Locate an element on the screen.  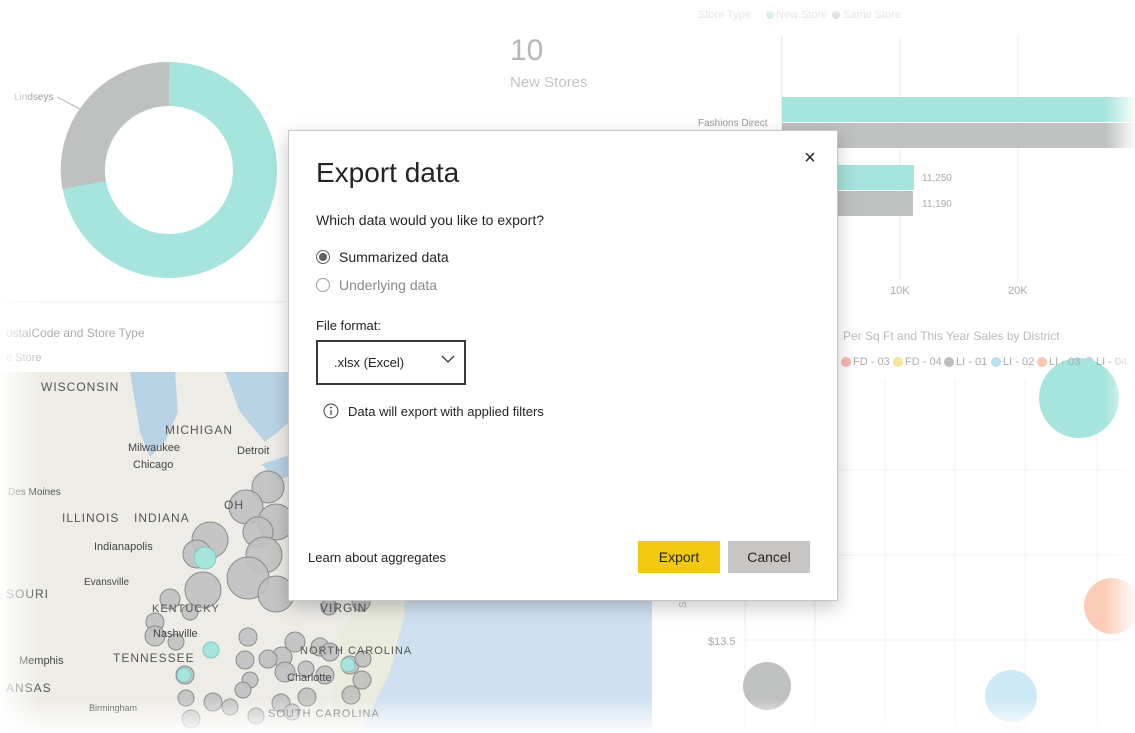
file-format-label: File format: is located at coordinates (349, 325).